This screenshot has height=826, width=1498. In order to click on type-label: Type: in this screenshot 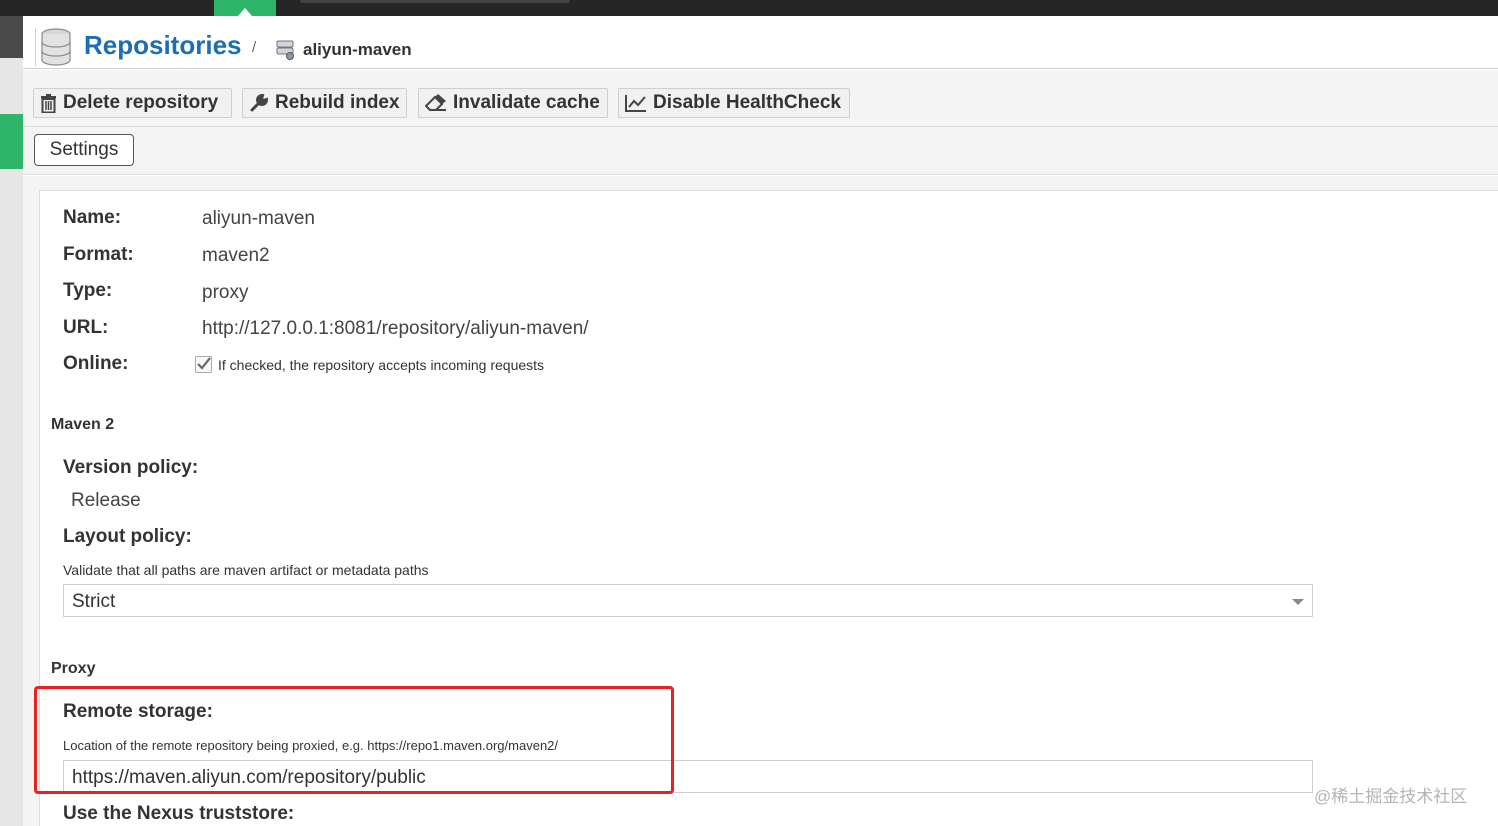, I will do `click(88, 290)`.